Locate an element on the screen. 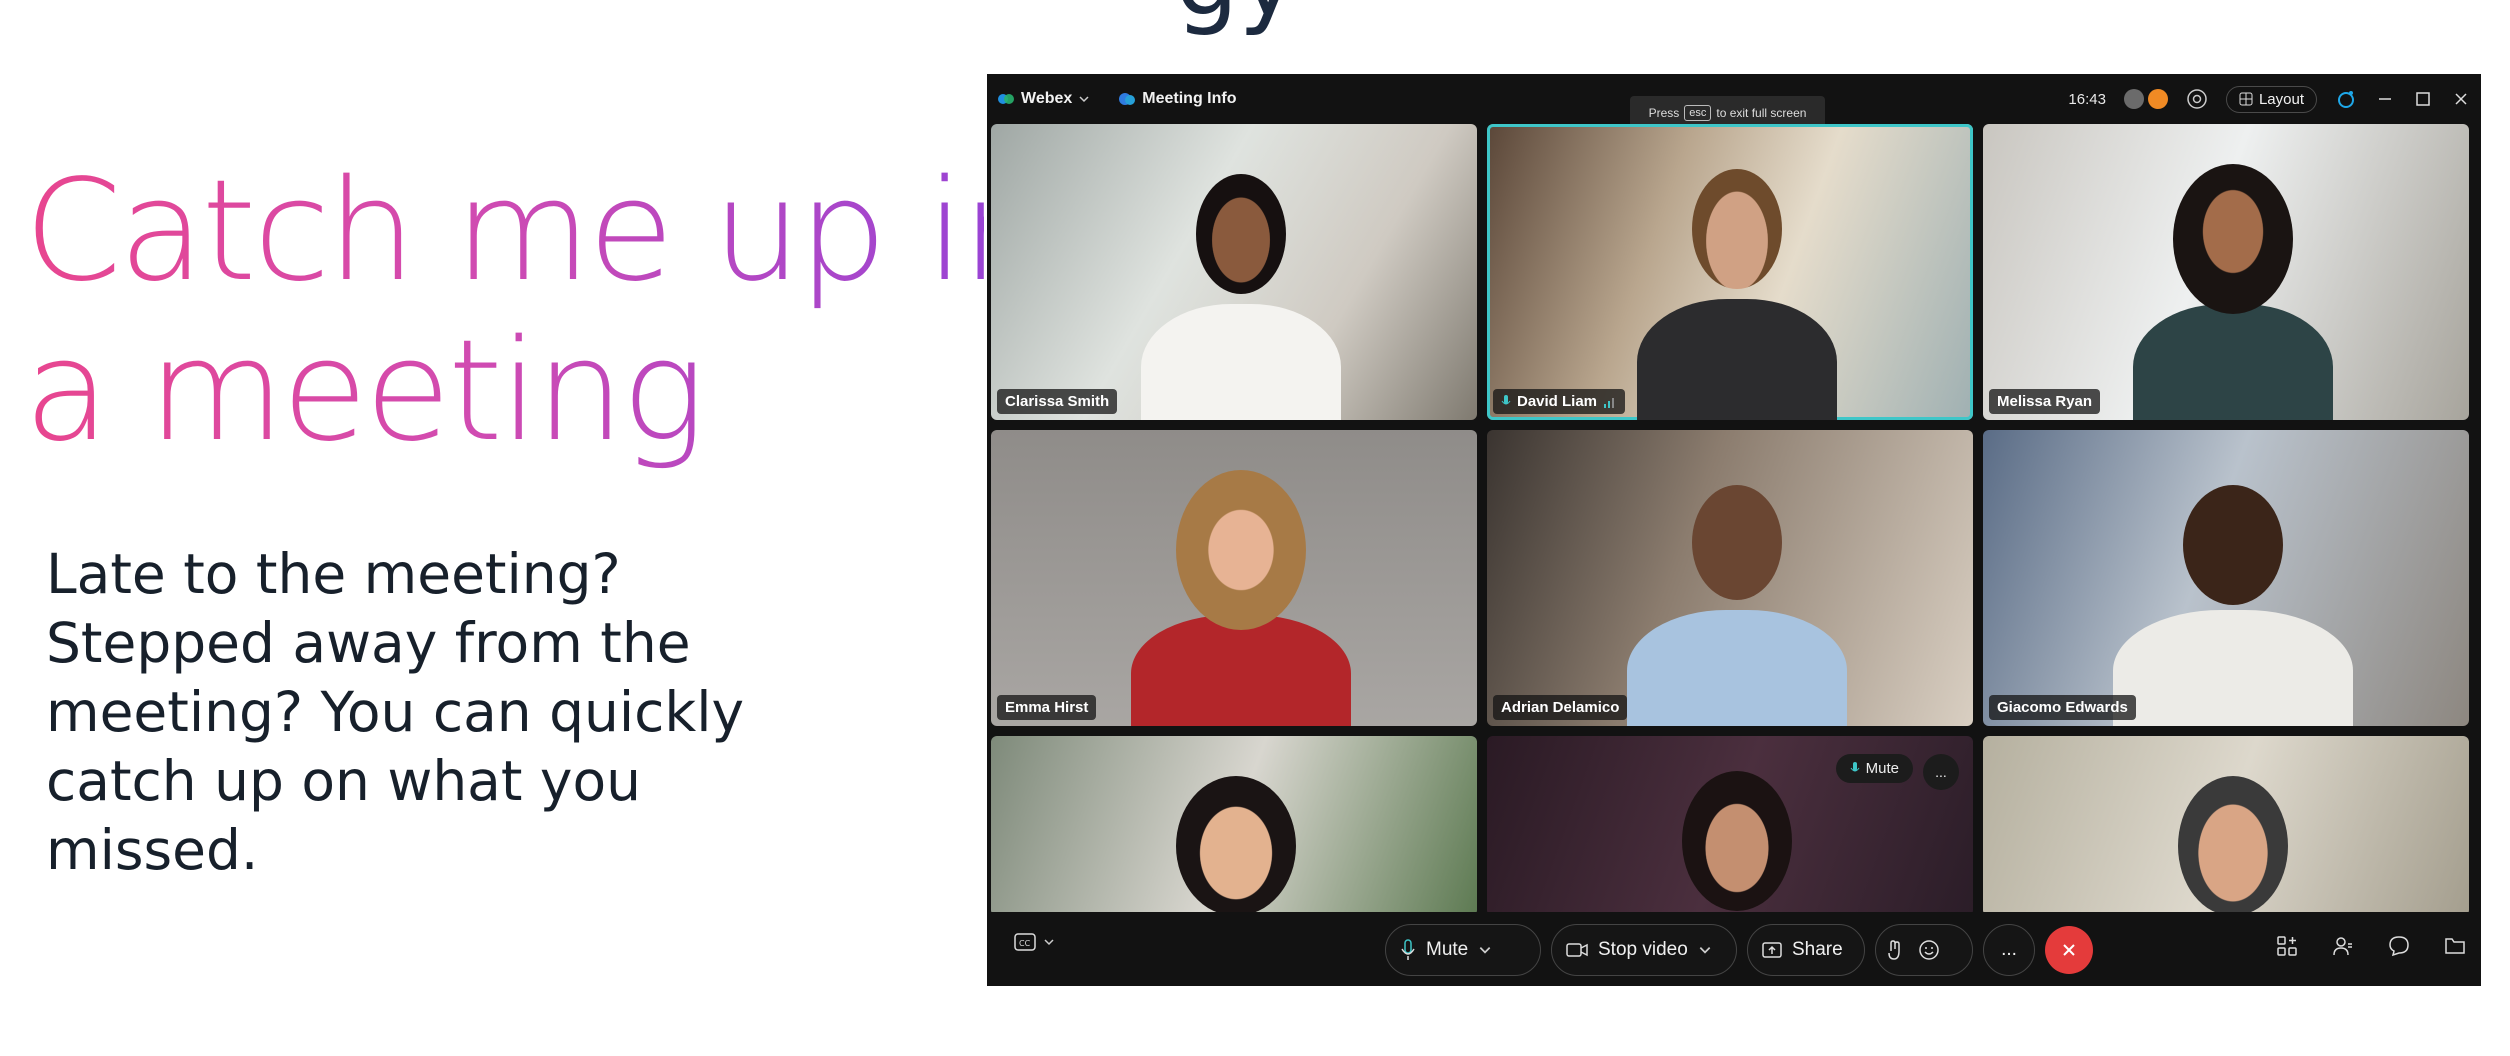 This screenshot has width=2510, height=1056. status-indicators is located at coordinates (2145, 99).